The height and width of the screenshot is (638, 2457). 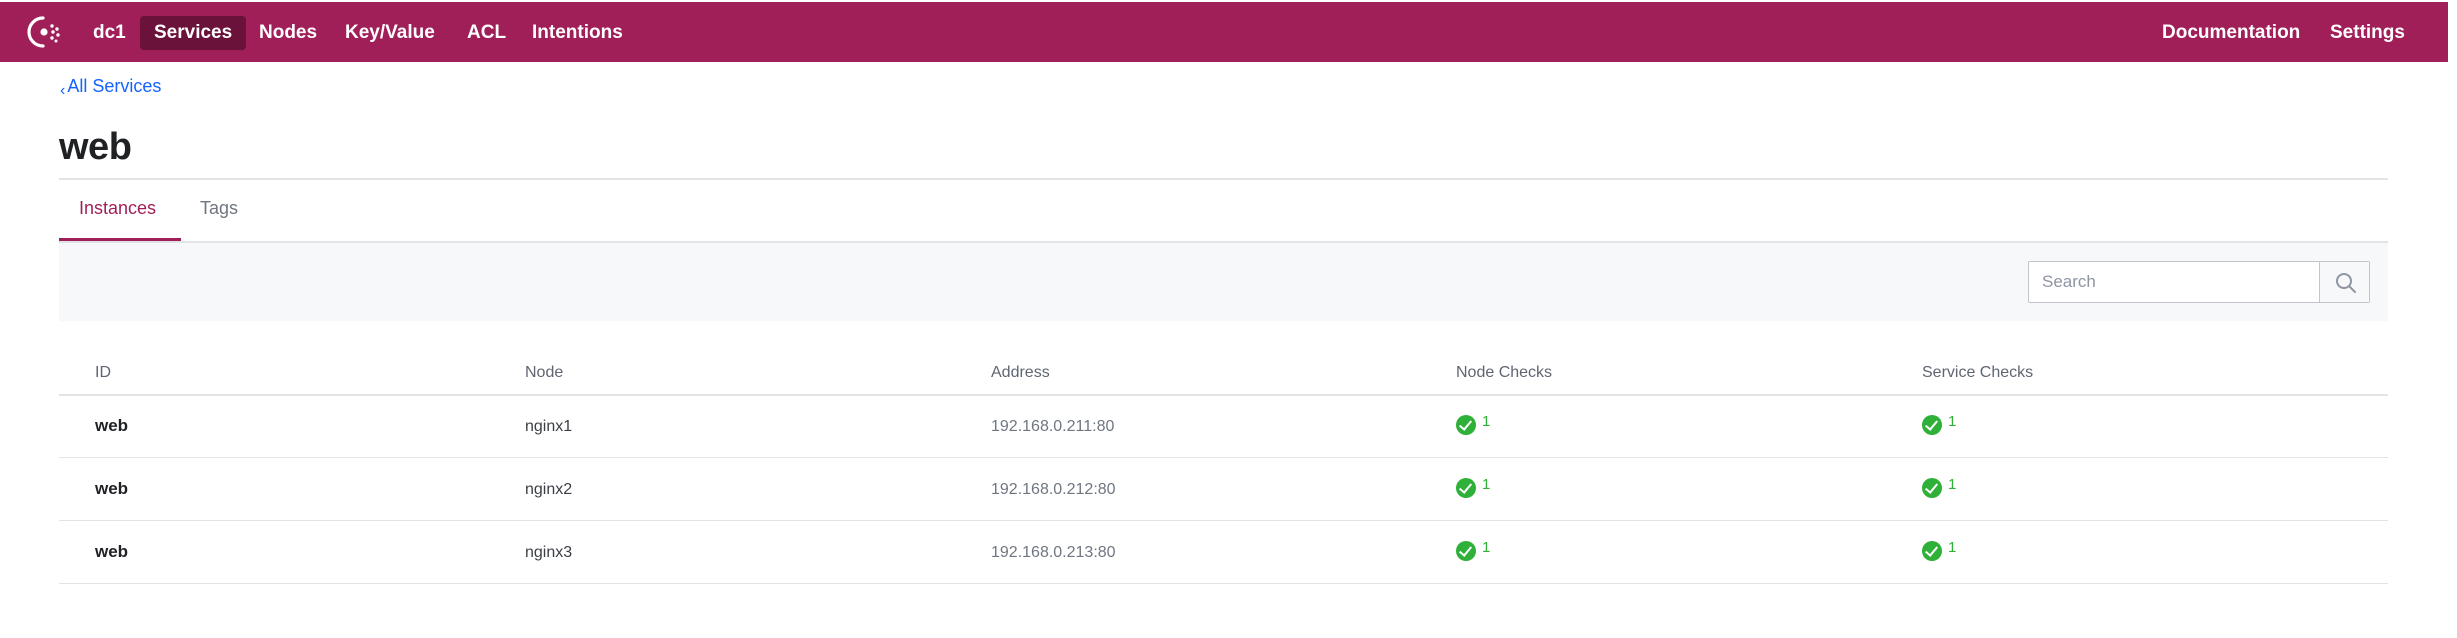 What do you see at coordinates (114, 86) in the screenshot?
I see `breadcrumb-all-services: All Services` at bounding box center [114, 86].